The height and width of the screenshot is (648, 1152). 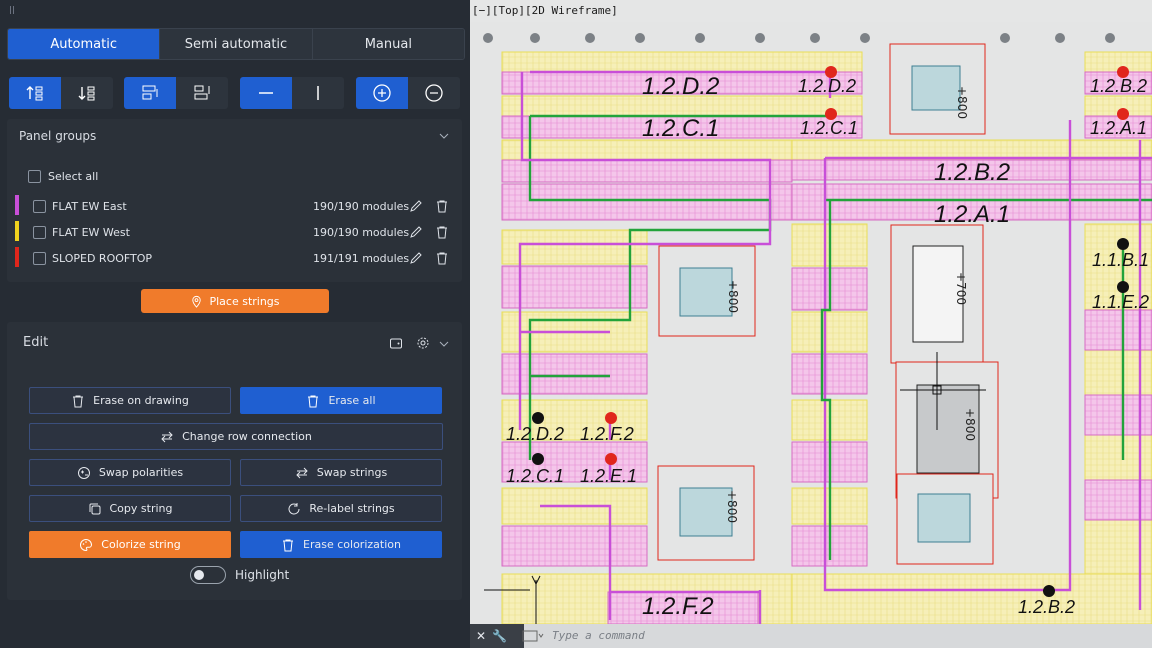 I want to click on colorize-string-button: Colorize string, so click(x=130, y=544).